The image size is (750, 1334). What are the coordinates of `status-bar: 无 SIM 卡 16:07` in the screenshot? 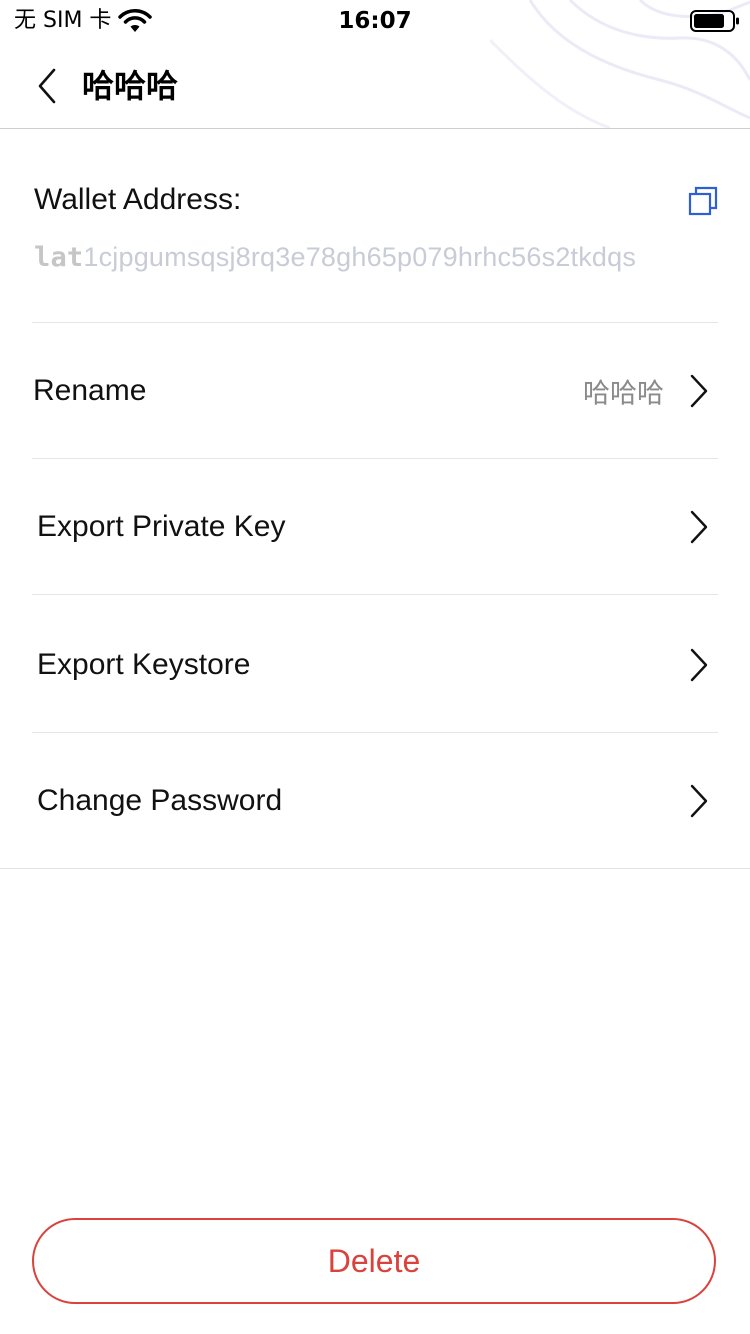 It's located at (375, 22).